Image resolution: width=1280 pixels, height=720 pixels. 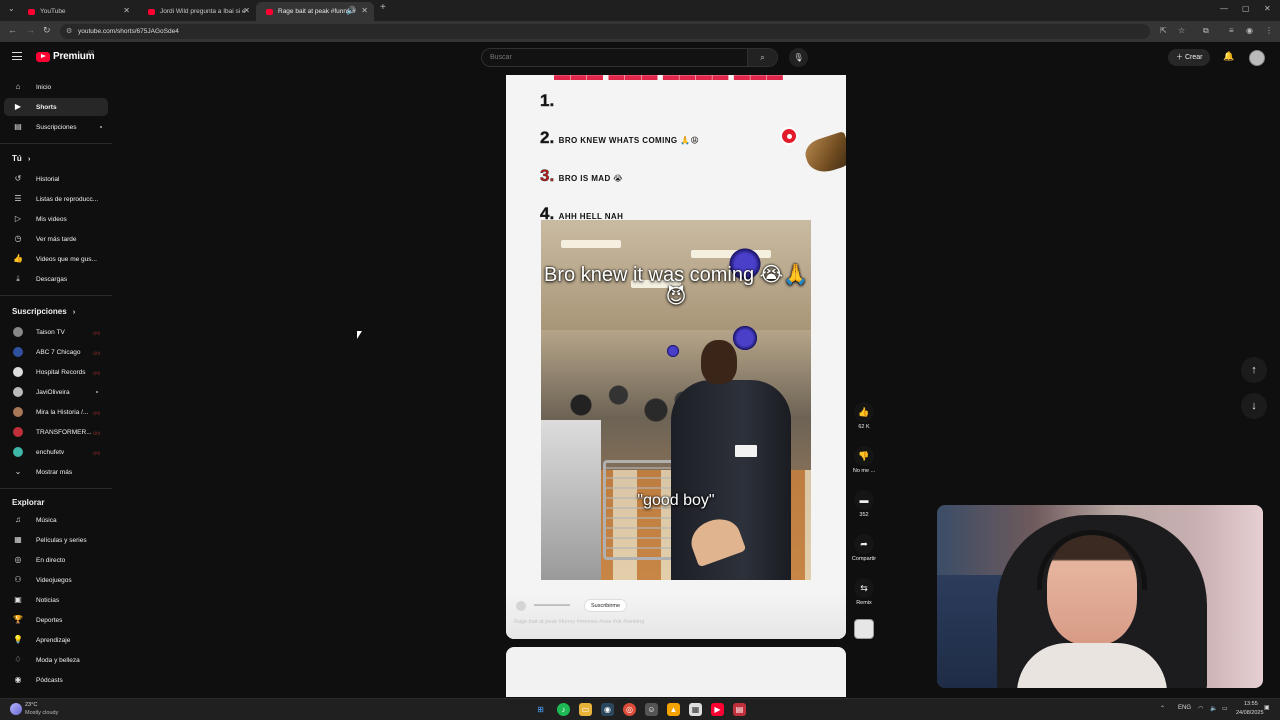 I want to click on channel-name-blurred: ▬▬▬▬▬▬, so click(x=552, y=605).